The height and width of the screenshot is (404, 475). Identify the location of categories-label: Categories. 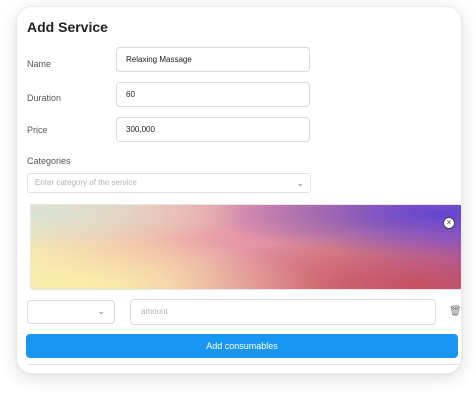
(49, 161).